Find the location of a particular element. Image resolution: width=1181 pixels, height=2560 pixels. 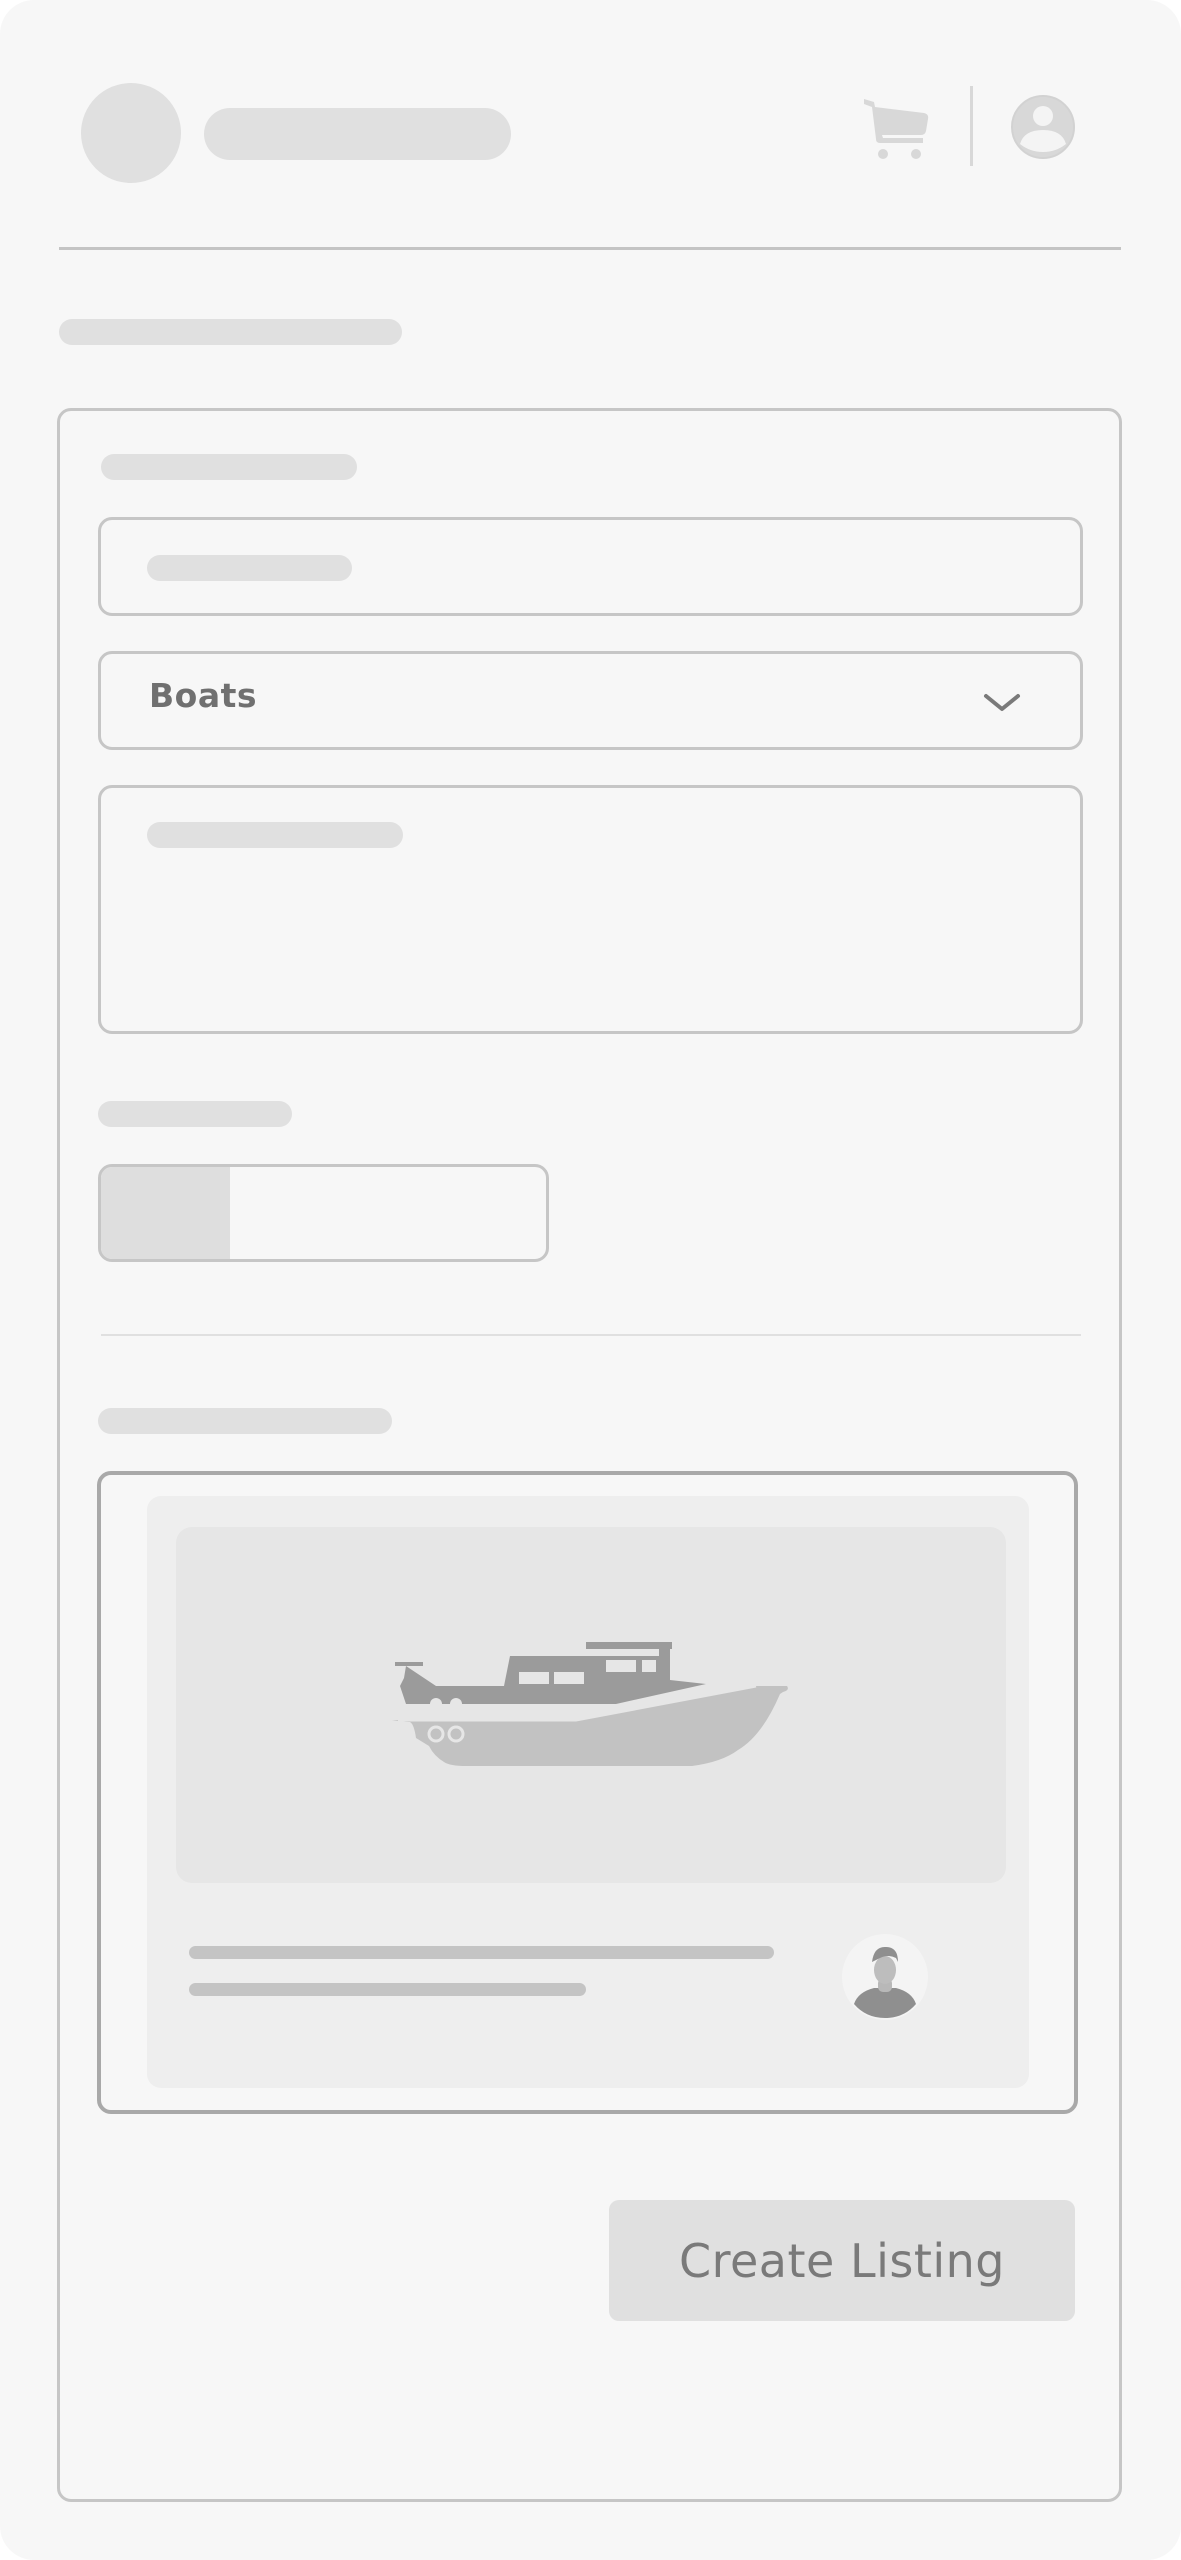

boat-image is located at coordinates (590, 1704).